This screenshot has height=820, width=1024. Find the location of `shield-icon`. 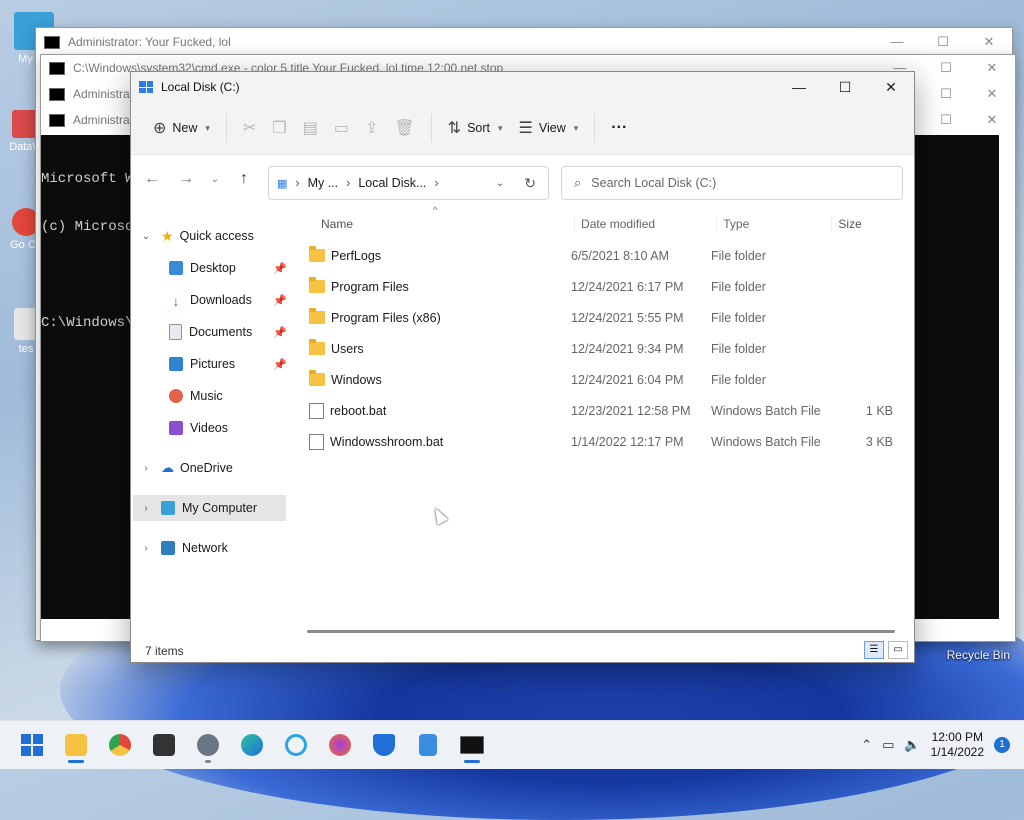

shield-icon is located at coordinates (384, 745).